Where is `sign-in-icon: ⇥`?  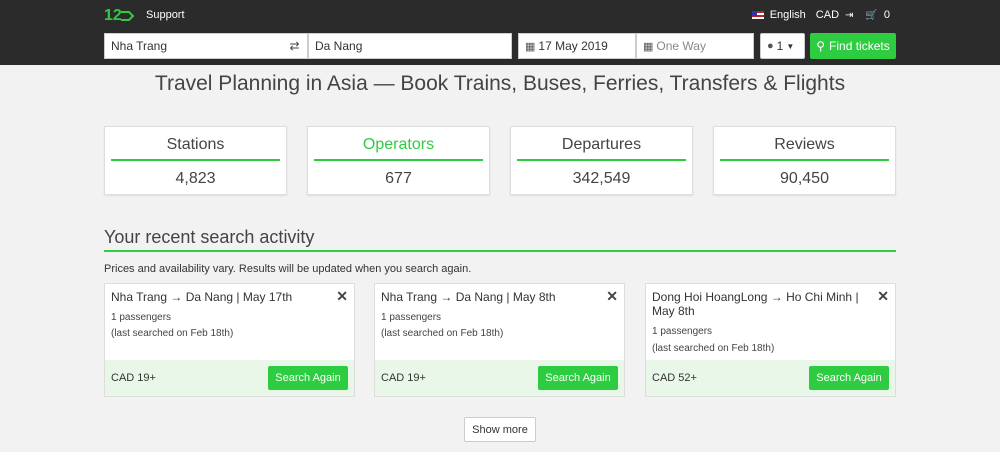
sign-in-icon: ⇥ is located at coordinates (849, 15).